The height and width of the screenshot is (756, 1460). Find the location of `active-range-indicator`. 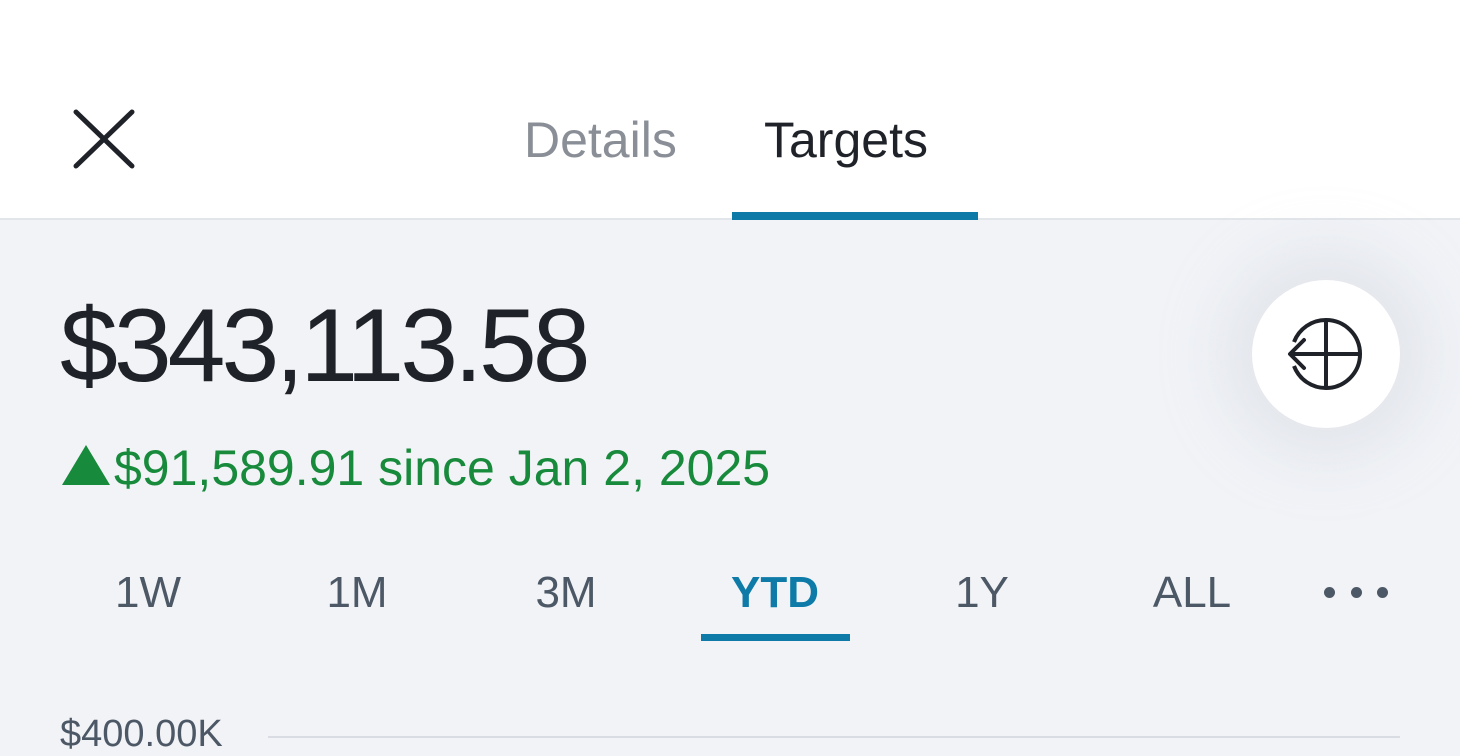

active-range-indicator is located at coordinates (775, 637).